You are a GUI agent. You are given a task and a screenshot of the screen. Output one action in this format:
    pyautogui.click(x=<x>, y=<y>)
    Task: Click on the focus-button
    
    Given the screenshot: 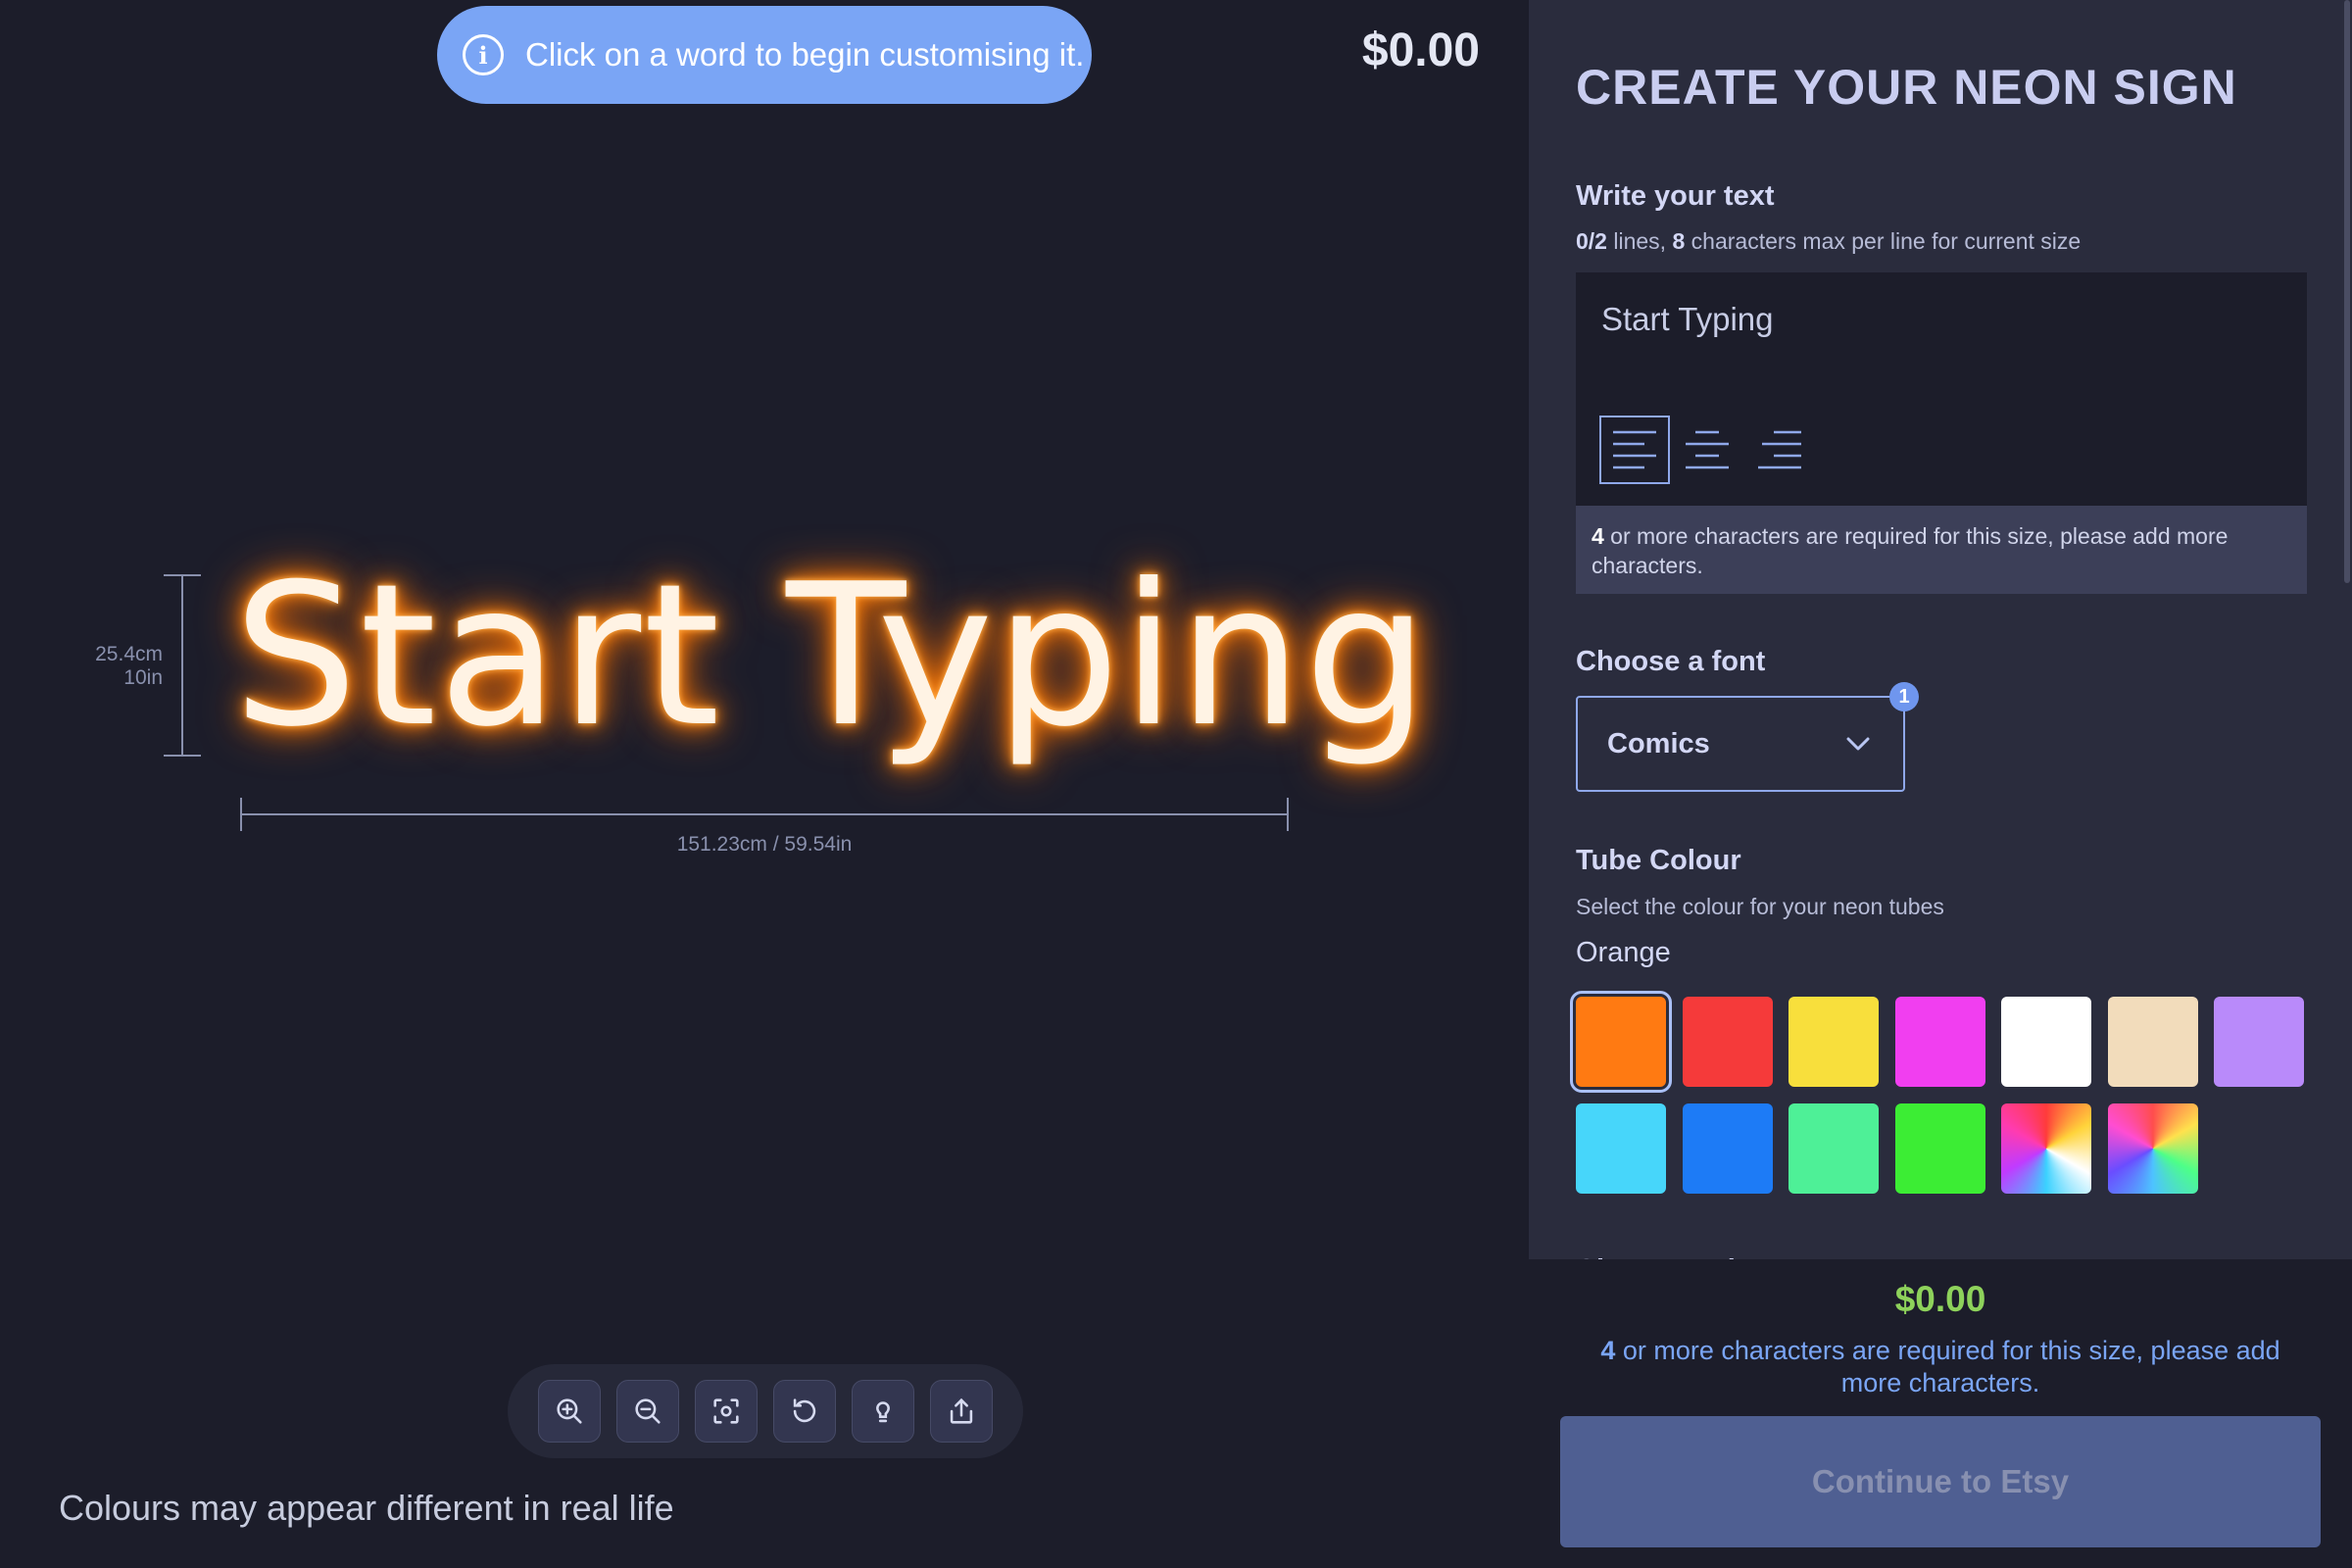 What is the action you would take?
    pyautogui.click(x=726, y=1411)
    